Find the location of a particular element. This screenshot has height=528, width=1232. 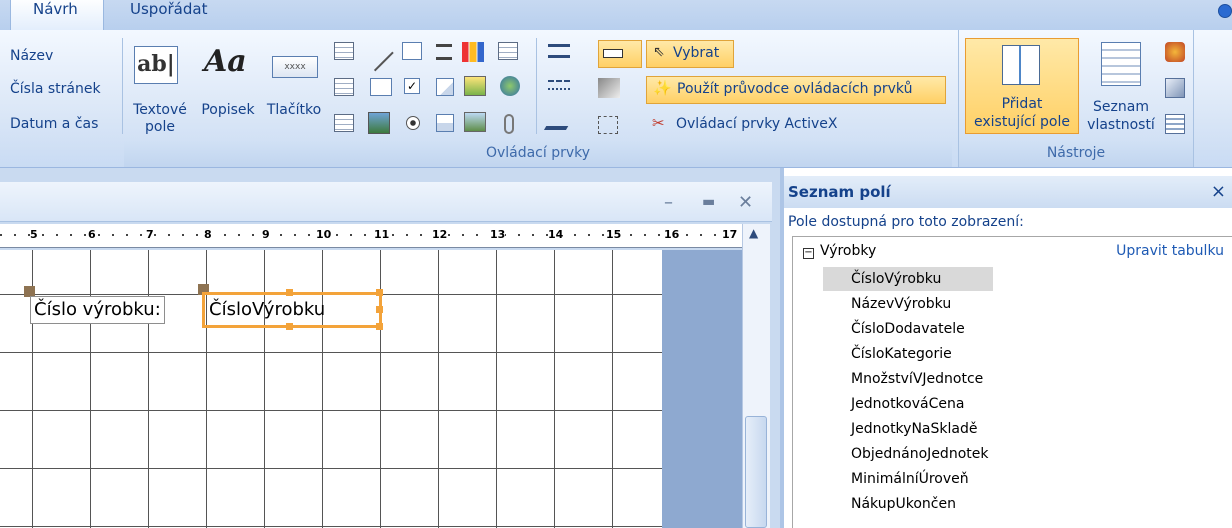

field-item: MinimálníÚroveň is located at coordinates (908, 479).